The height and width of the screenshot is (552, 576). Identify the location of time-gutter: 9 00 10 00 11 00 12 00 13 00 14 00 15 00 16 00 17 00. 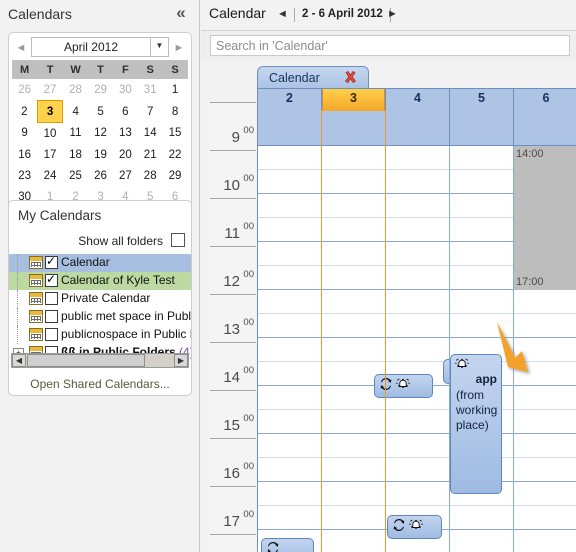
(233, 327).